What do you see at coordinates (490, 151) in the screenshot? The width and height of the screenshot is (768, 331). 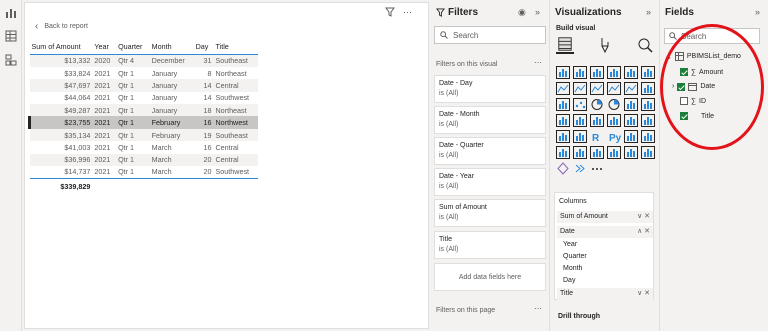 I see `filter-card-date-quarter: Date - Quarter is (All)` at bounding box center [490, 151].